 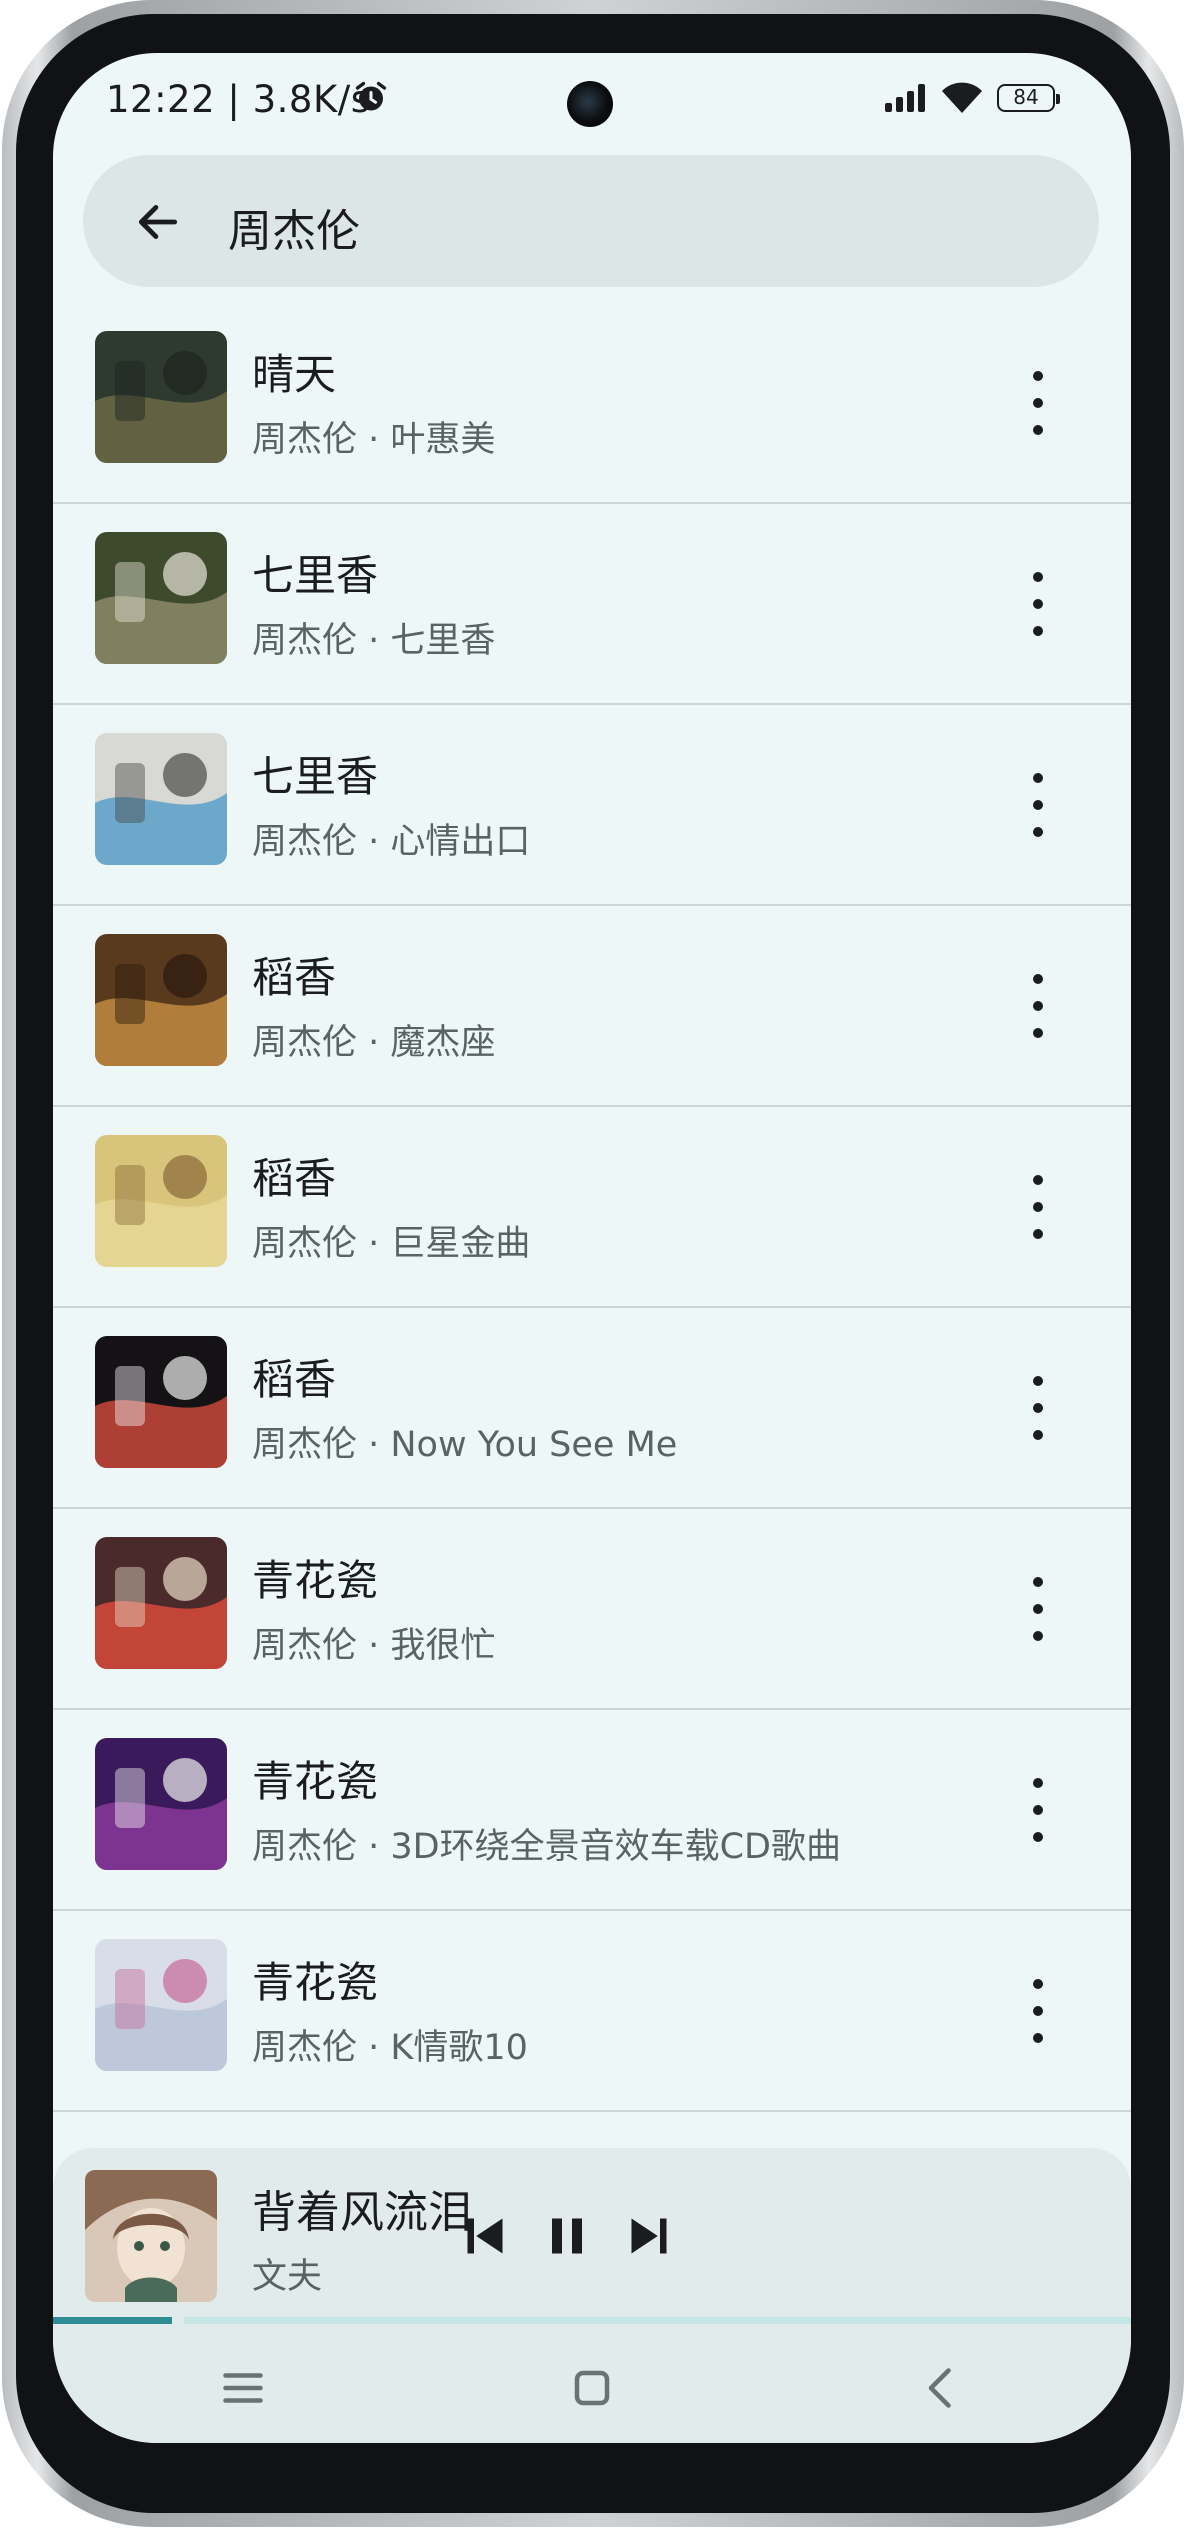 I want to click on battery-indicator: 84, so click(x=1028, y=98).